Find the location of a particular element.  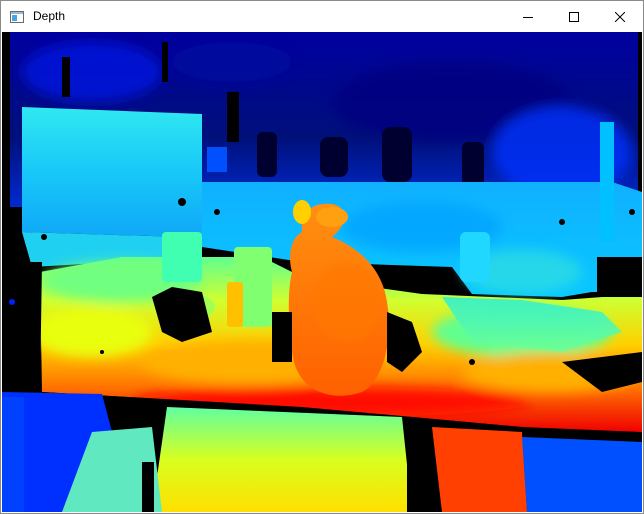

close-button is located at coordinates (620, 16).